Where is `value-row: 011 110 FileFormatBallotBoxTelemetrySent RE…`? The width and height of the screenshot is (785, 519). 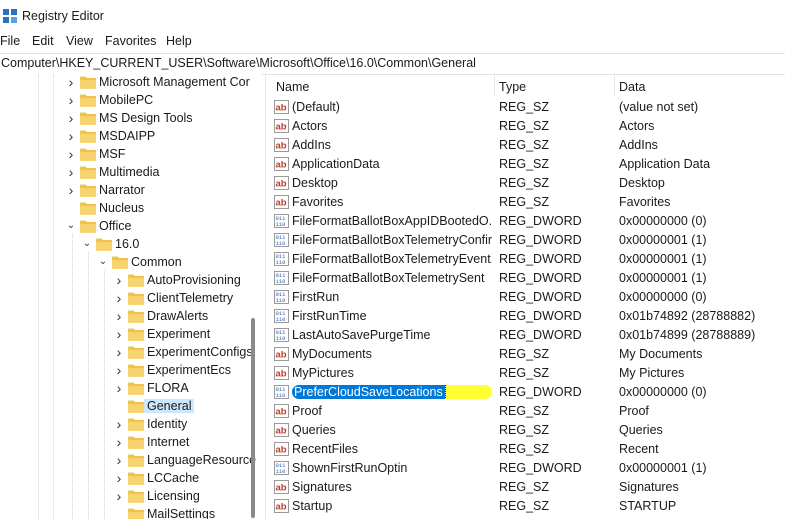
value-row: 011 110 FileFormatBallotBoxTelemetrySent RE… is located at coordinates (525, 278).